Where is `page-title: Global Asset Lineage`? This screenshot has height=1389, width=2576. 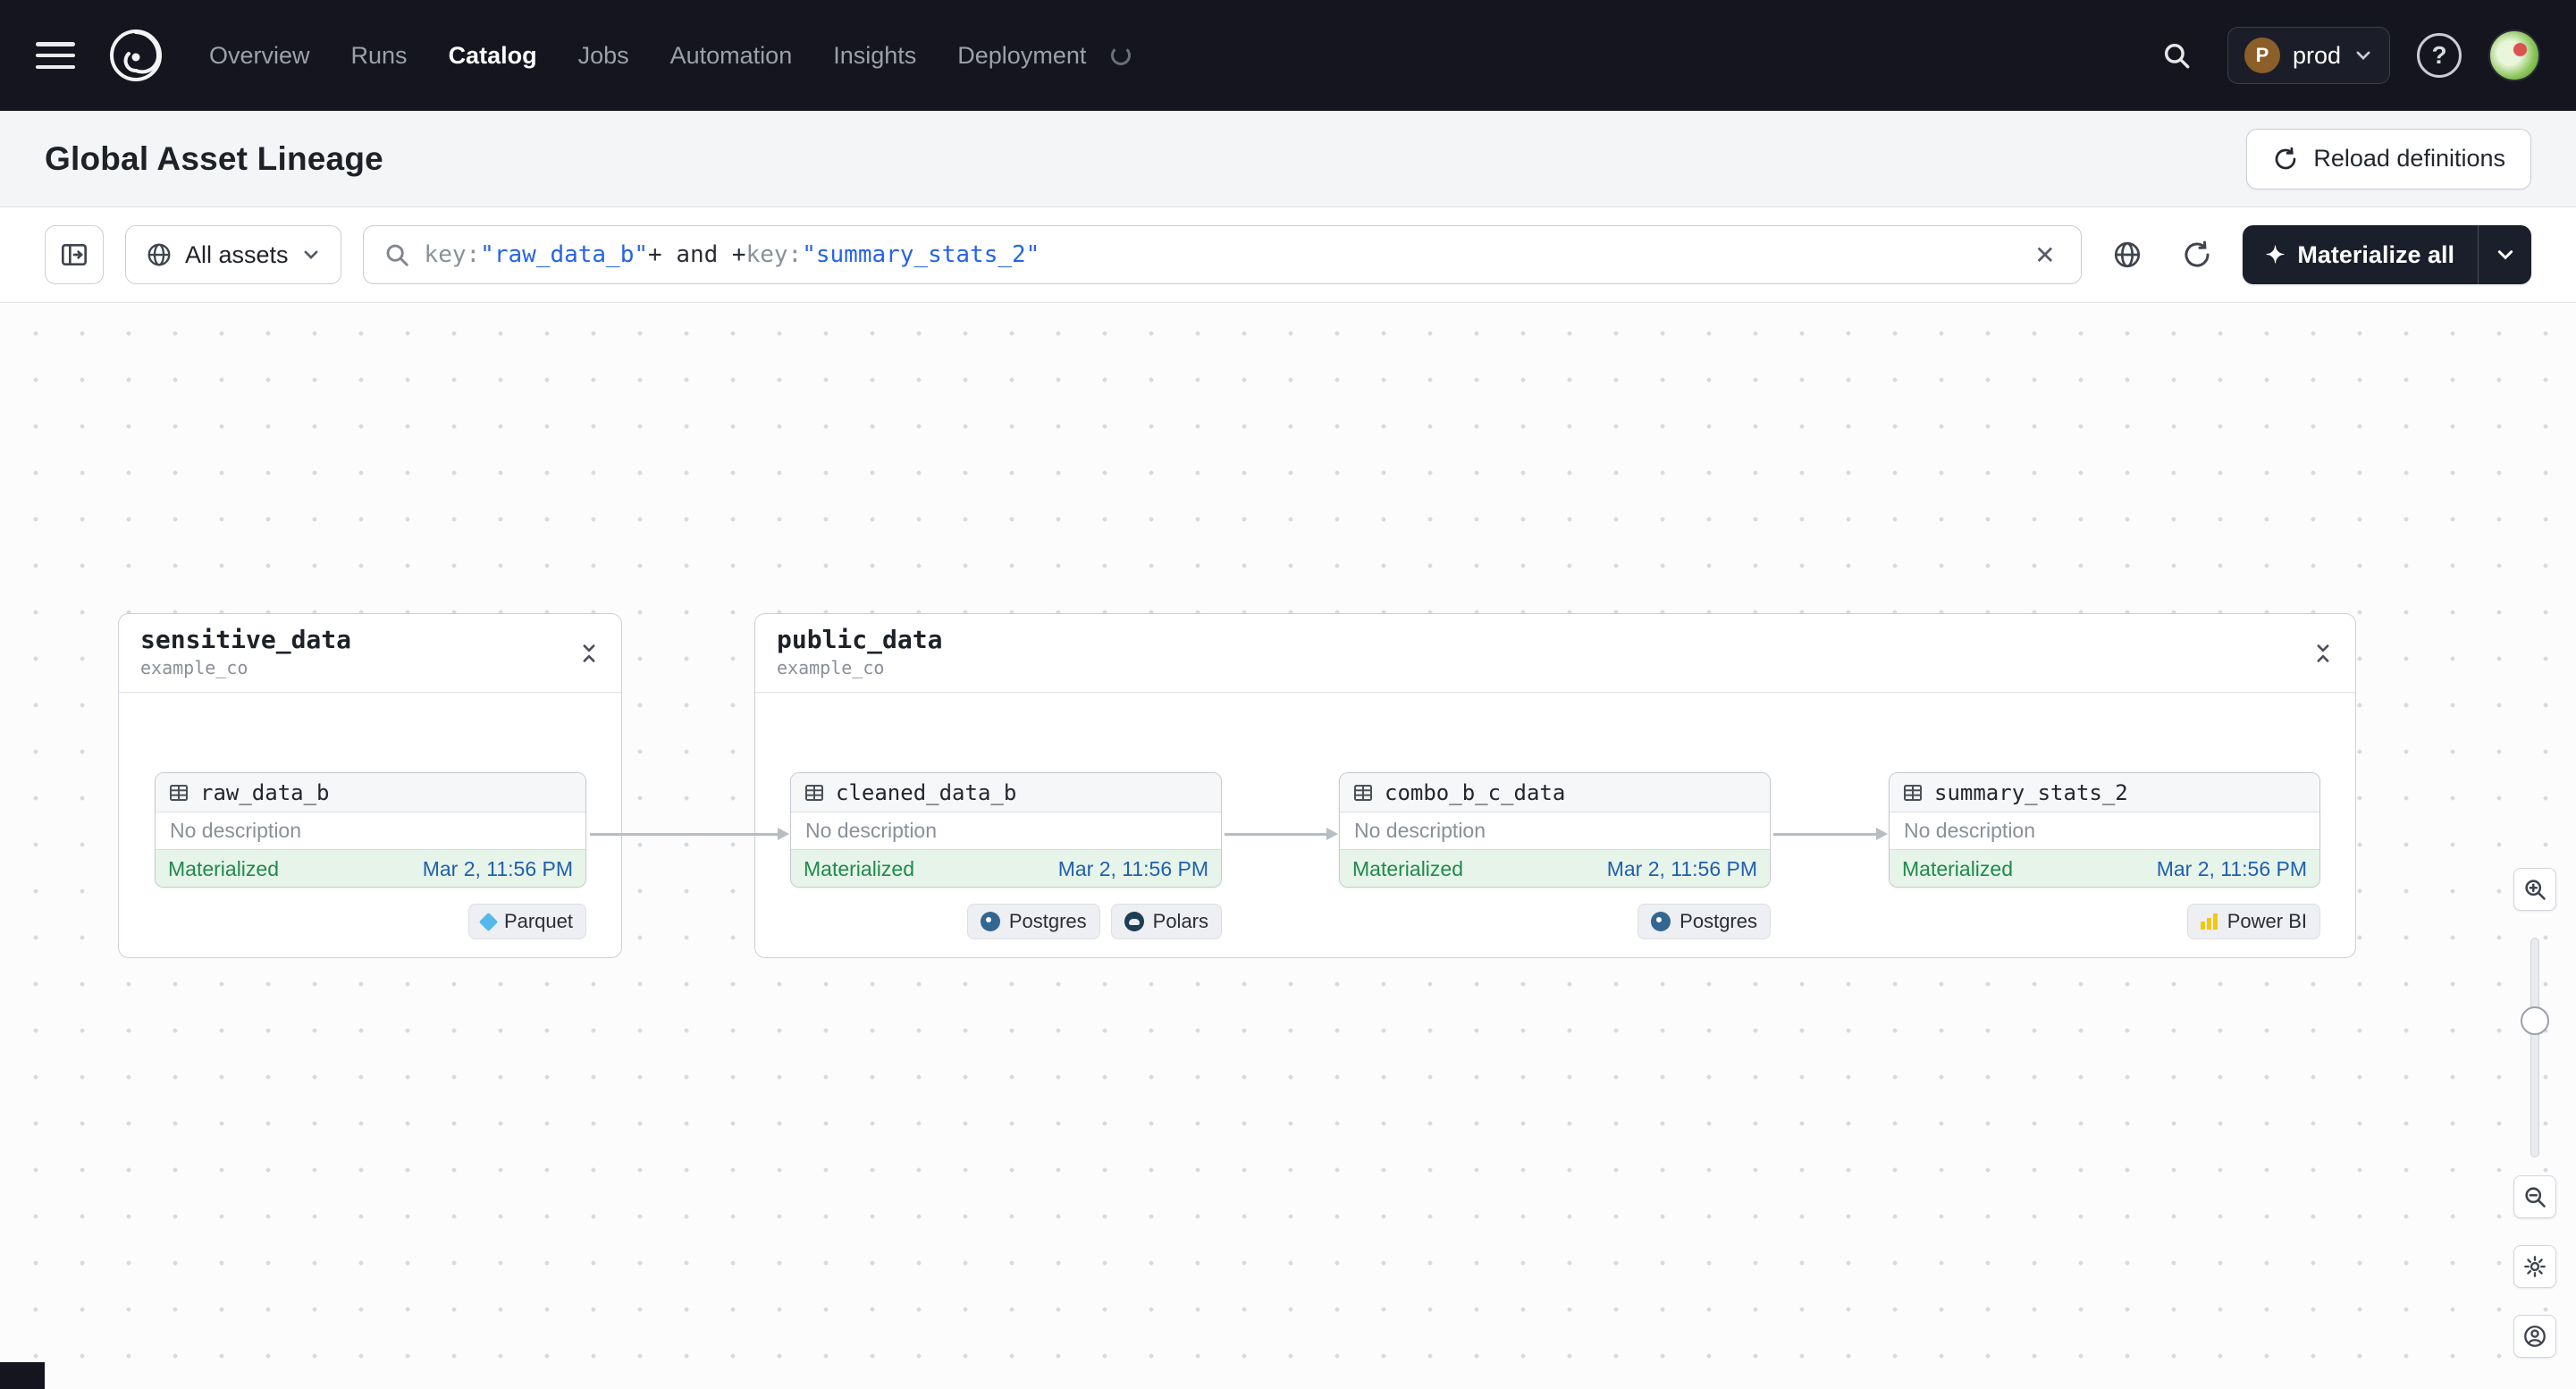
page-title: Global Asset Lineage is located at coordinates (214, 158).